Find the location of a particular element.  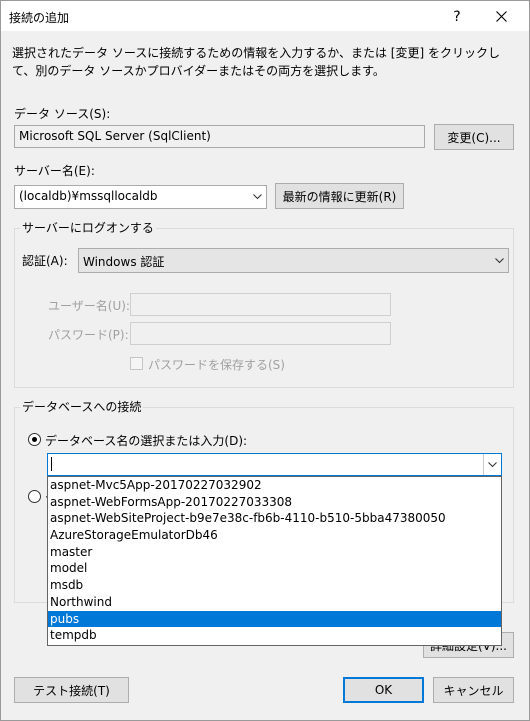

password-field is located at coordinates (260, 333).